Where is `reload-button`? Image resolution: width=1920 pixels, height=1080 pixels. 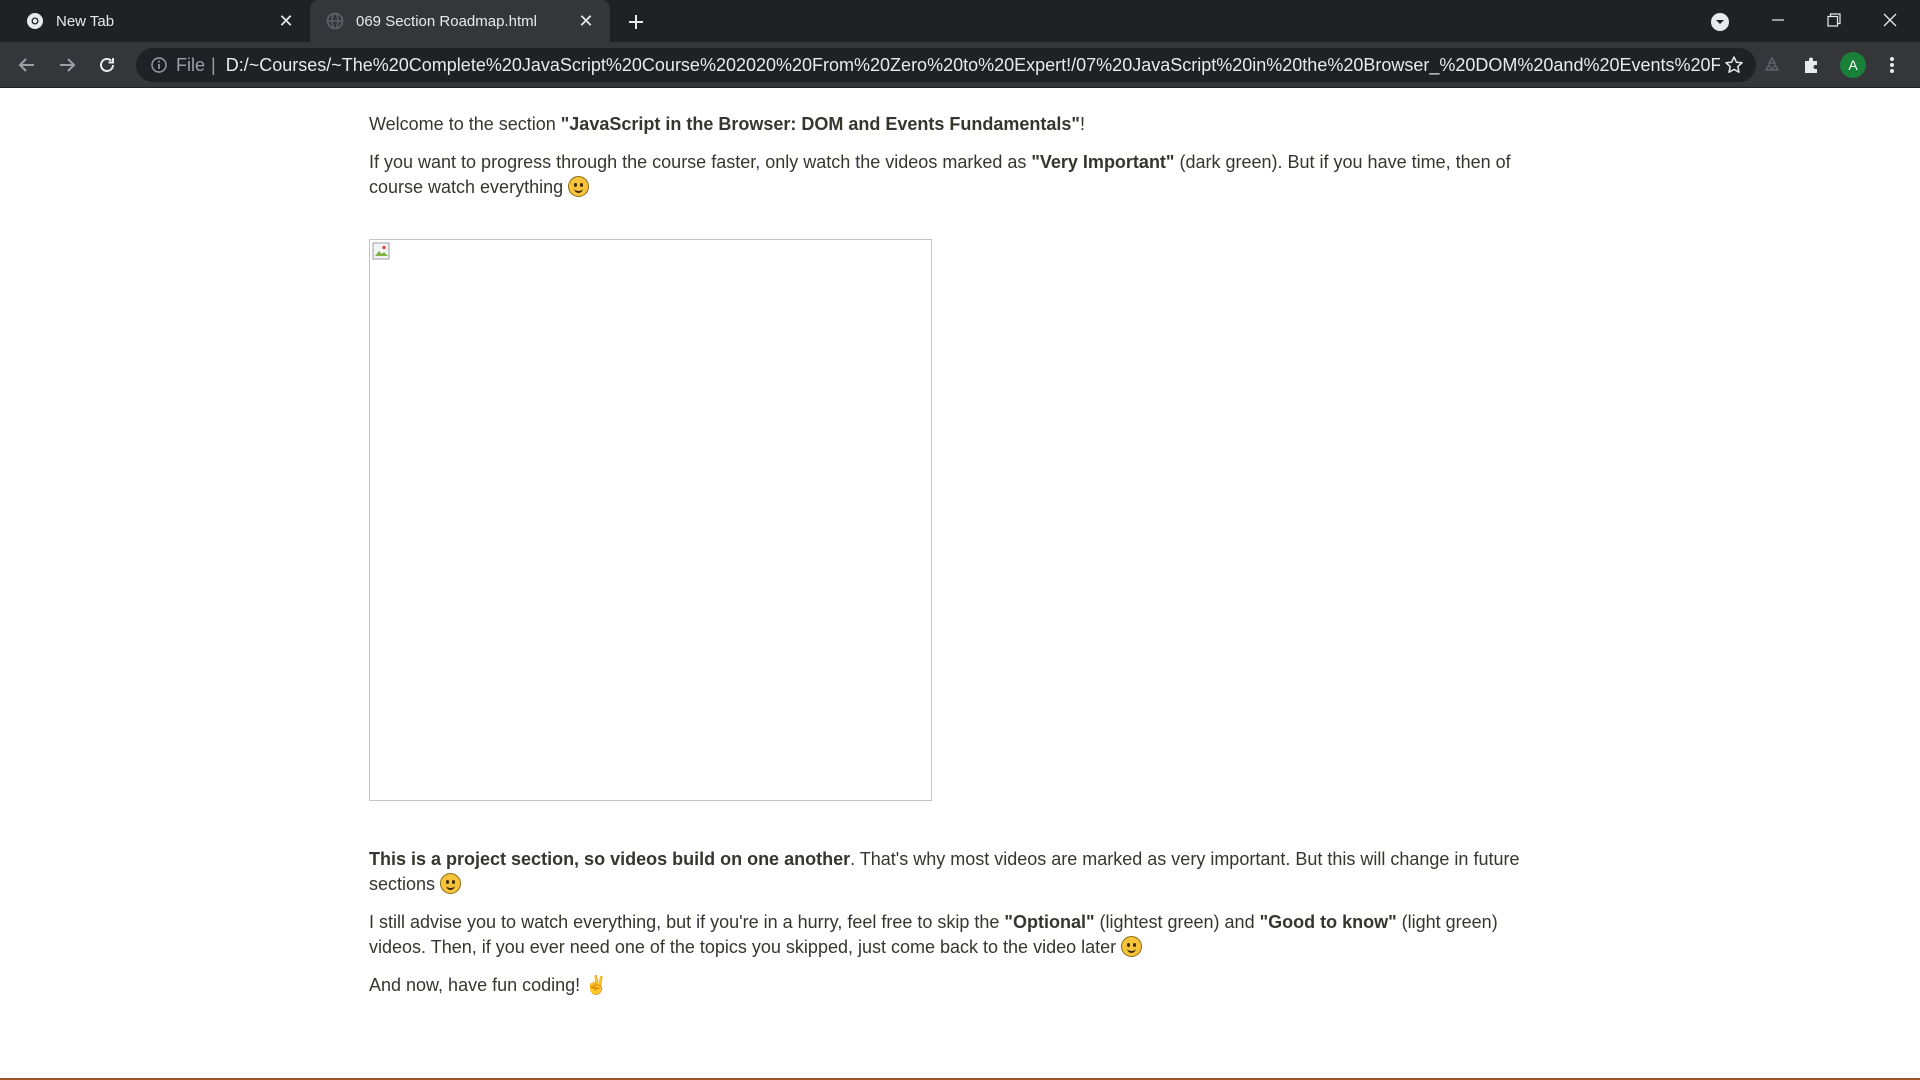
reload-button is located at coordinates (107, 65).